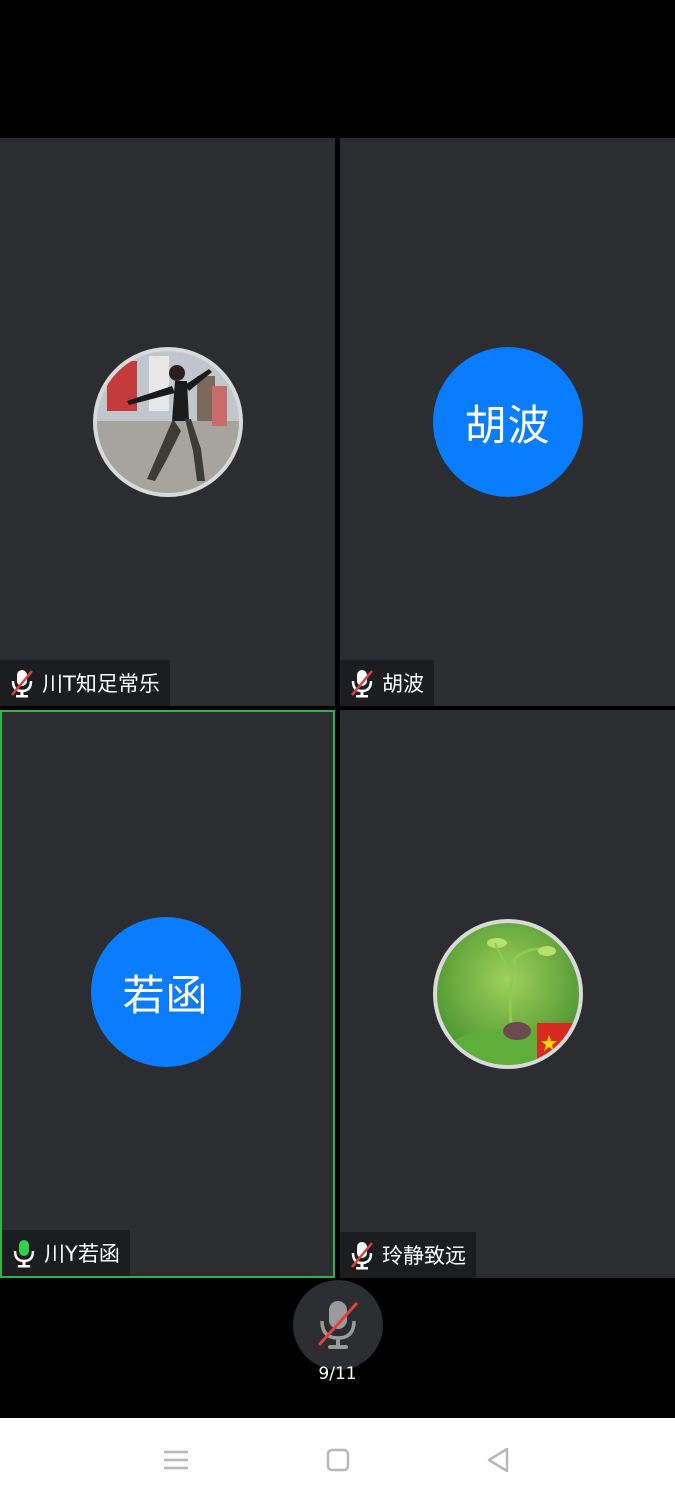  I want to click on participant-nametag: 川T知足常乐, so click(85, 683).